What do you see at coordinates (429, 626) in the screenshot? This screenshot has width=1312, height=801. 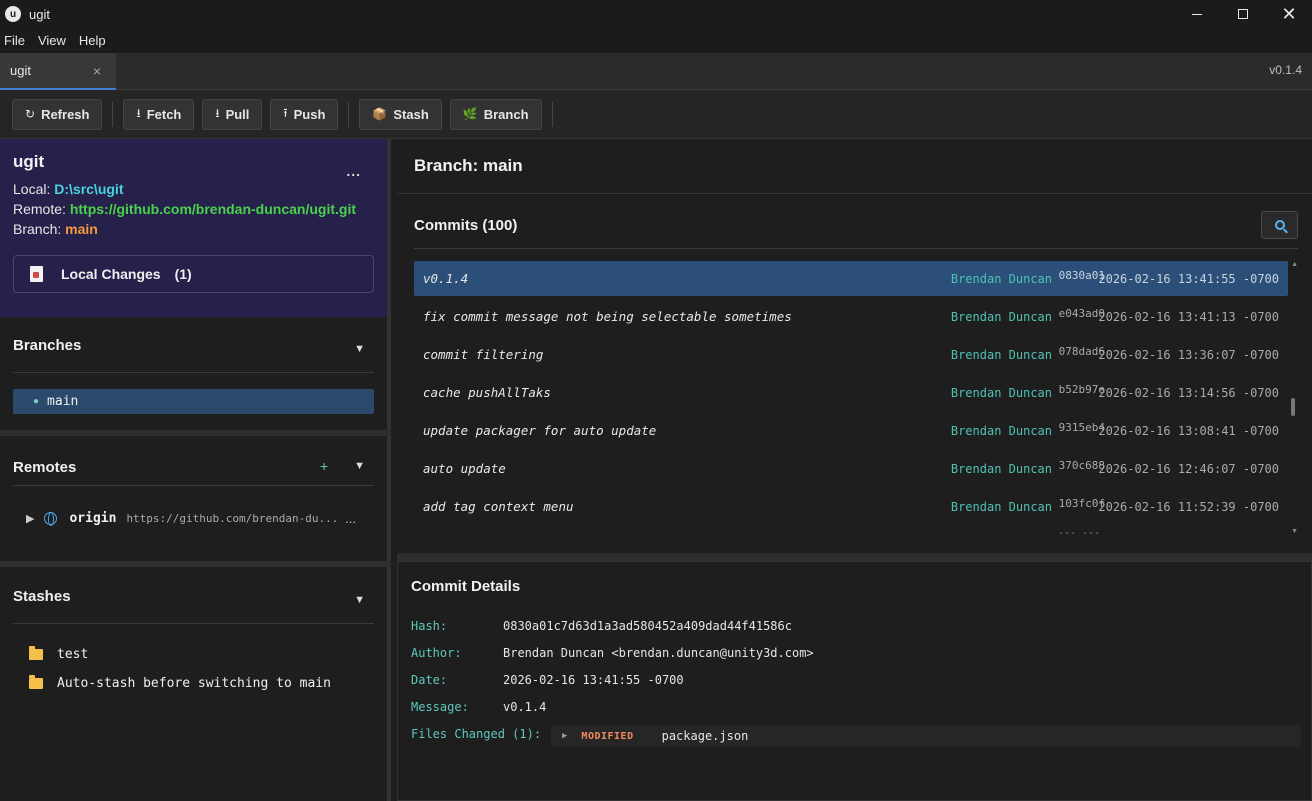 I see `detail-hash-label: Hash:` at bounding box center [429, 626].